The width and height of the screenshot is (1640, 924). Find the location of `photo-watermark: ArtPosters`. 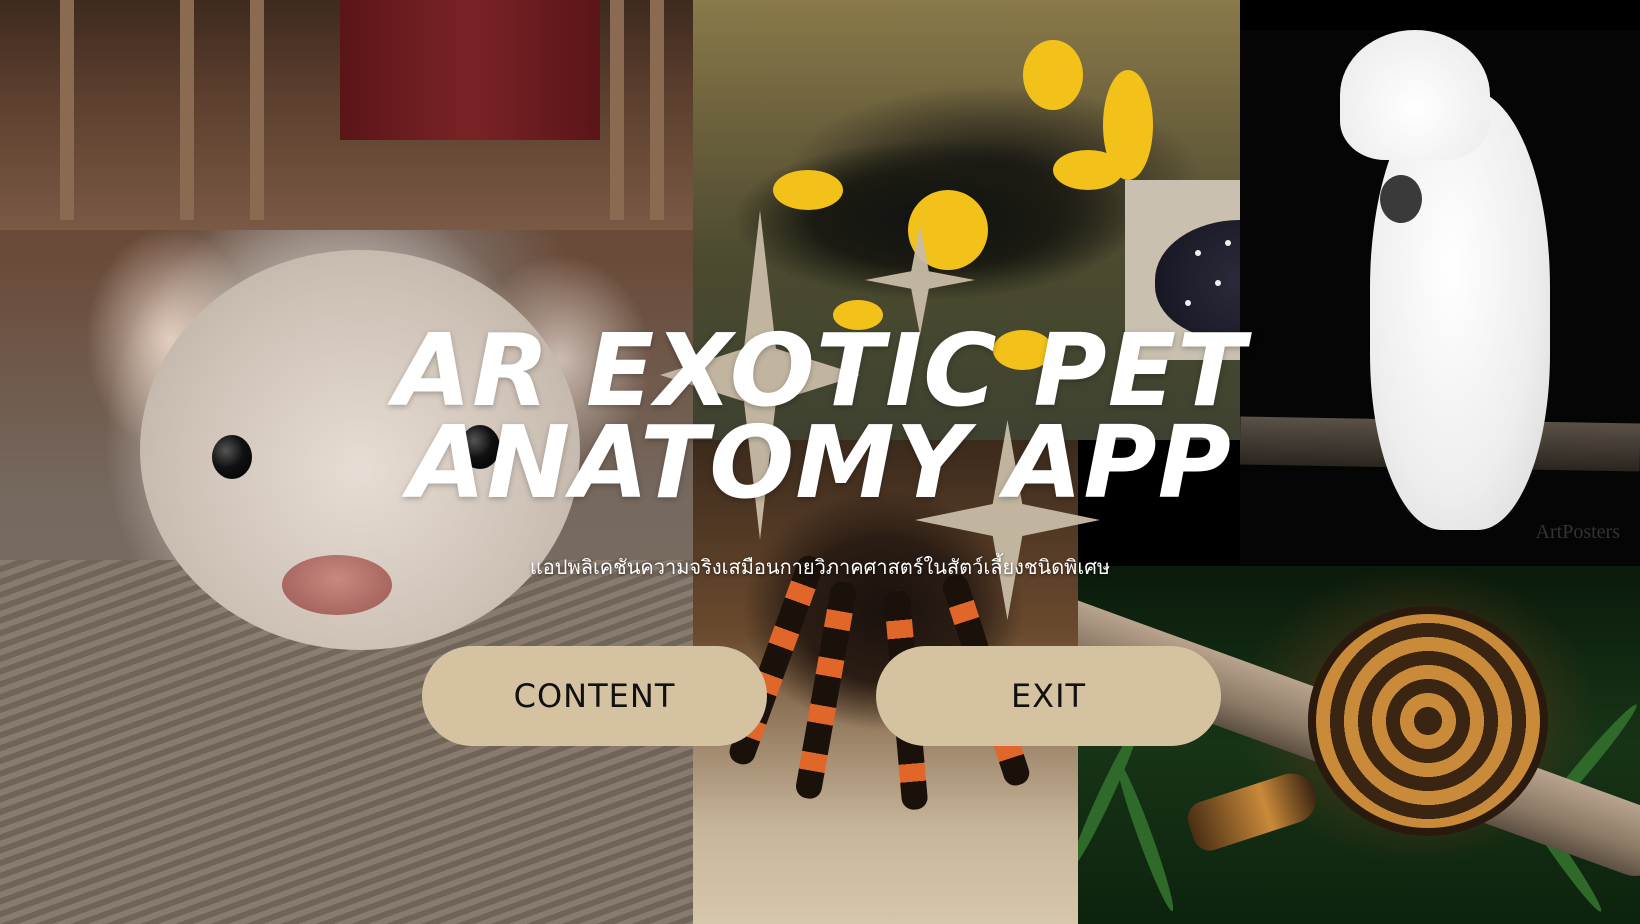

photo-watermark: ArtPosters is located at coordinates (1577, 532).